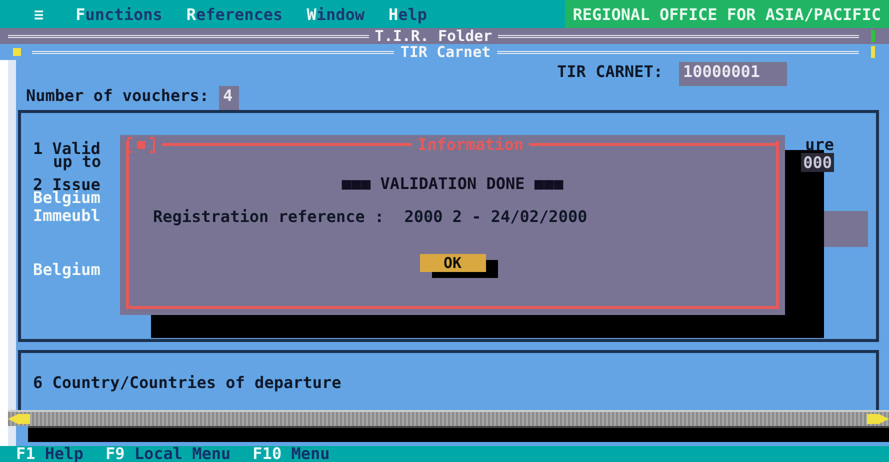 This screenshot has width=889, height=462. Describe the element at coordinates (726, 14) in the screenshot. I see `office-title: REGIONAL OFFICE FOR ASIA/PACIFIC` at that location.